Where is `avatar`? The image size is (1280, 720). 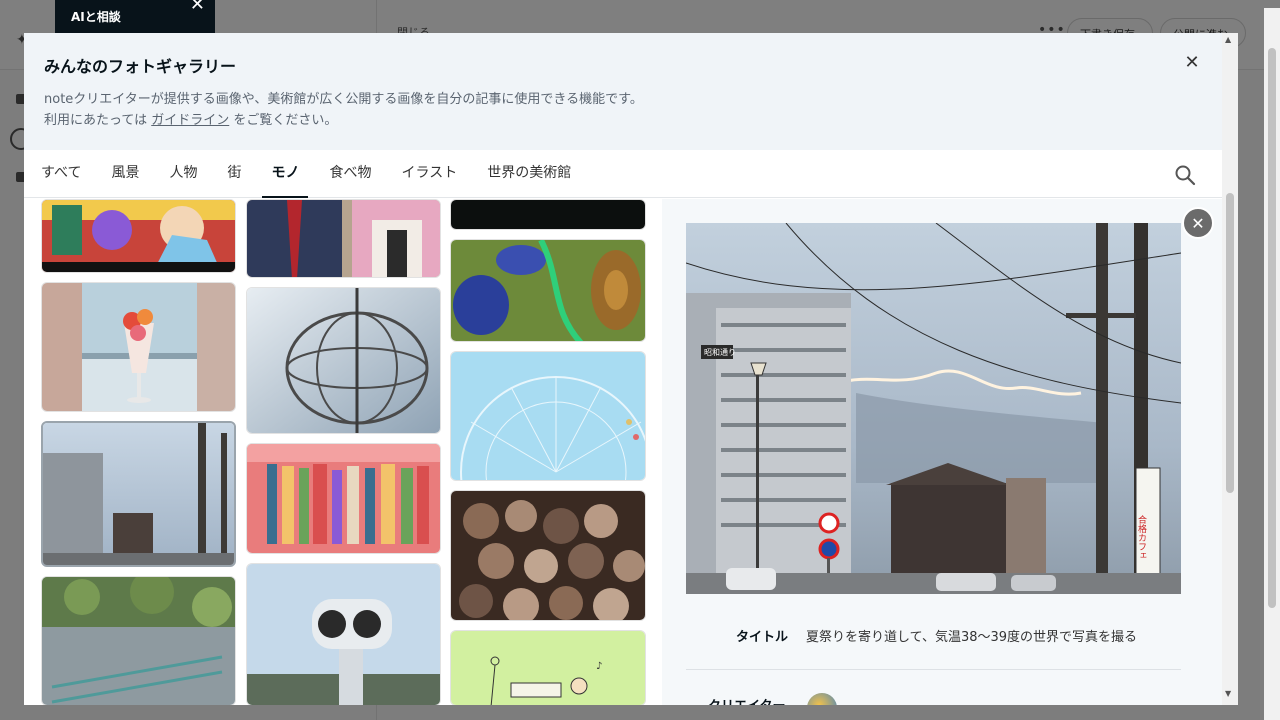
avatar is located at coordinates (822, 699).